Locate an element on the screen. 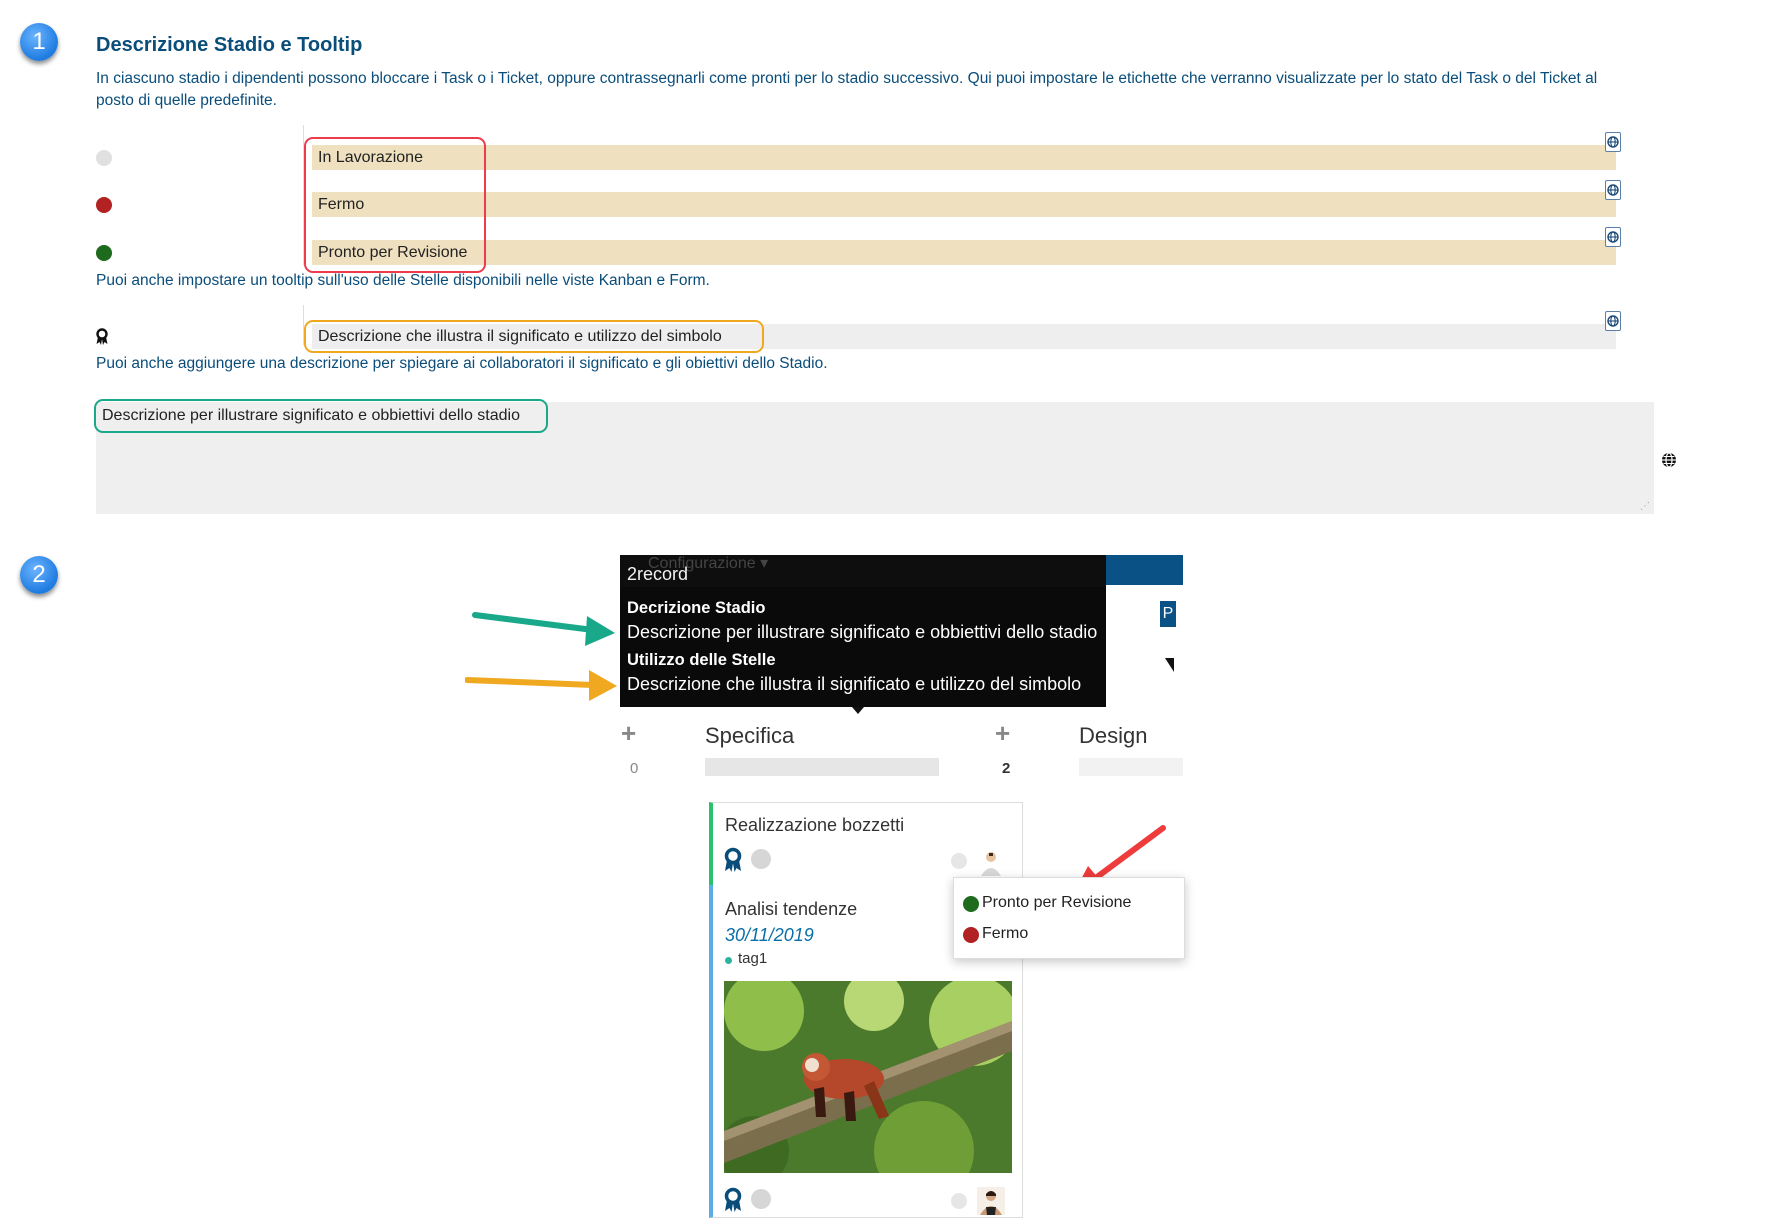 The height and width of the screenshot is (1229, 1780). step-1-badge: 1 is located at coordinates (39, 42).